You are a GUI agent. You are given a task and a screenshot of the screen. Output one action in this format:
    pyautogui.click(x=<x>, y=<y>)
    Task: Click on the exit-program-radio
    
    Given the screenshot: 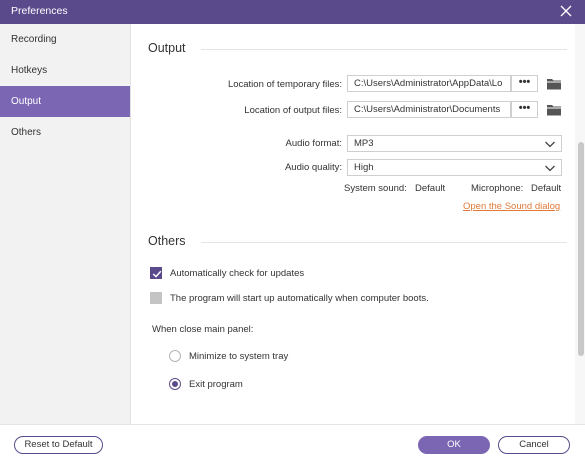 What is the action you would take?
    pyautogui.click(x=175, y=384)
    